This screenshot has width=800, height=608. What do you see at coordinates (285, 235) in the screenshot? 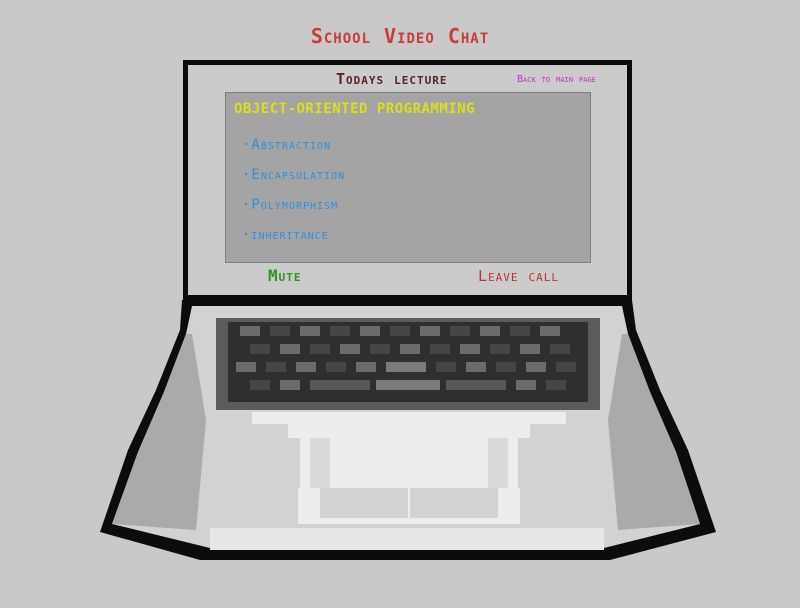
I see `lecture-item-inheritance: ·inheritance` at bounding box center [285, 235].